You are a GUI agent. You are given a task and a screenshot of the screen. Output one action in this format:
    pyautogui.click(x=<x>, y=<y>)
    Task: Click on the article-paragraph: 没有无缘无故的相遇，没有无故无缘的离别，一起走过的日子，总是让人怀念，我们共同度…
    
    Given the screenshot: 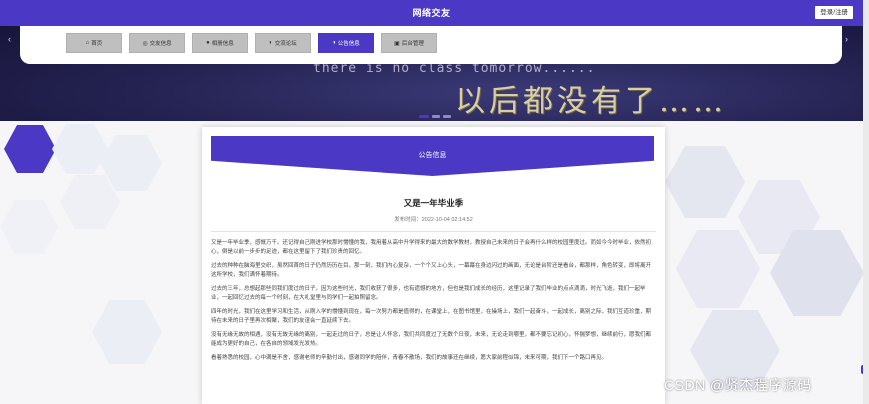 What is the action you would take?
    pyautogui.click(x=431, y=339)
    